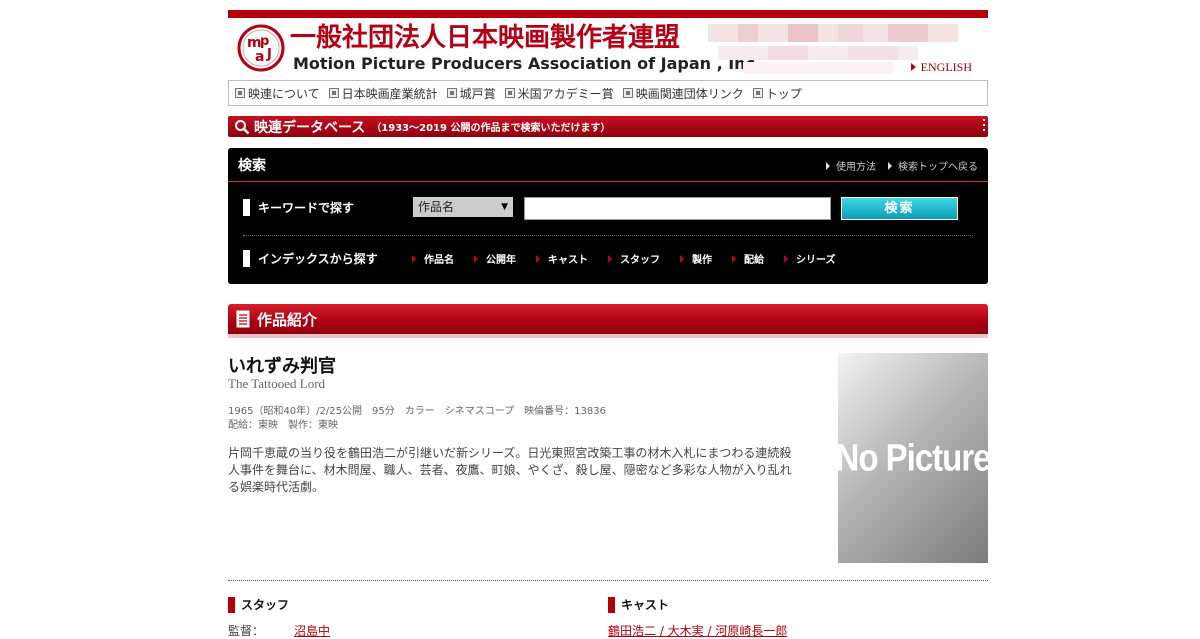 The width and height of the screenshot is (1200, 639). I want to click on database-title: 映連データベース, so click(310, 127).